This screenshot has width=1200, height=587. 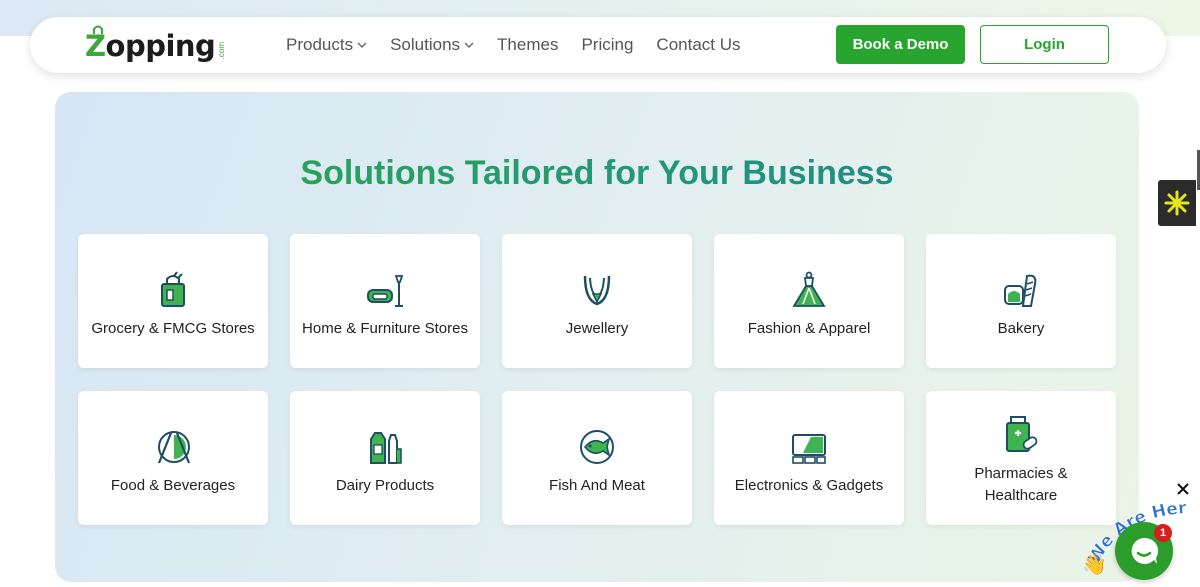 What do you see at coordinates (1022, 434) in the screenshot?
I see `medicine-icon` at bounding box center [1022, 434].